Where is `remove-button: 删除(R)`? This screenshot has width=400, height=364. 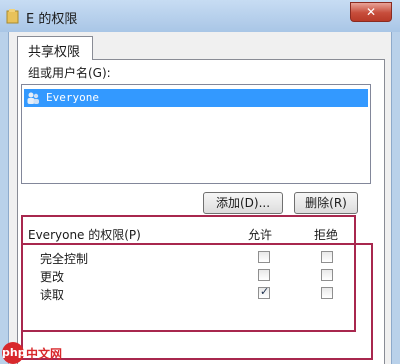 remove-button: 删除(R) is located at coordinates (326, 203).